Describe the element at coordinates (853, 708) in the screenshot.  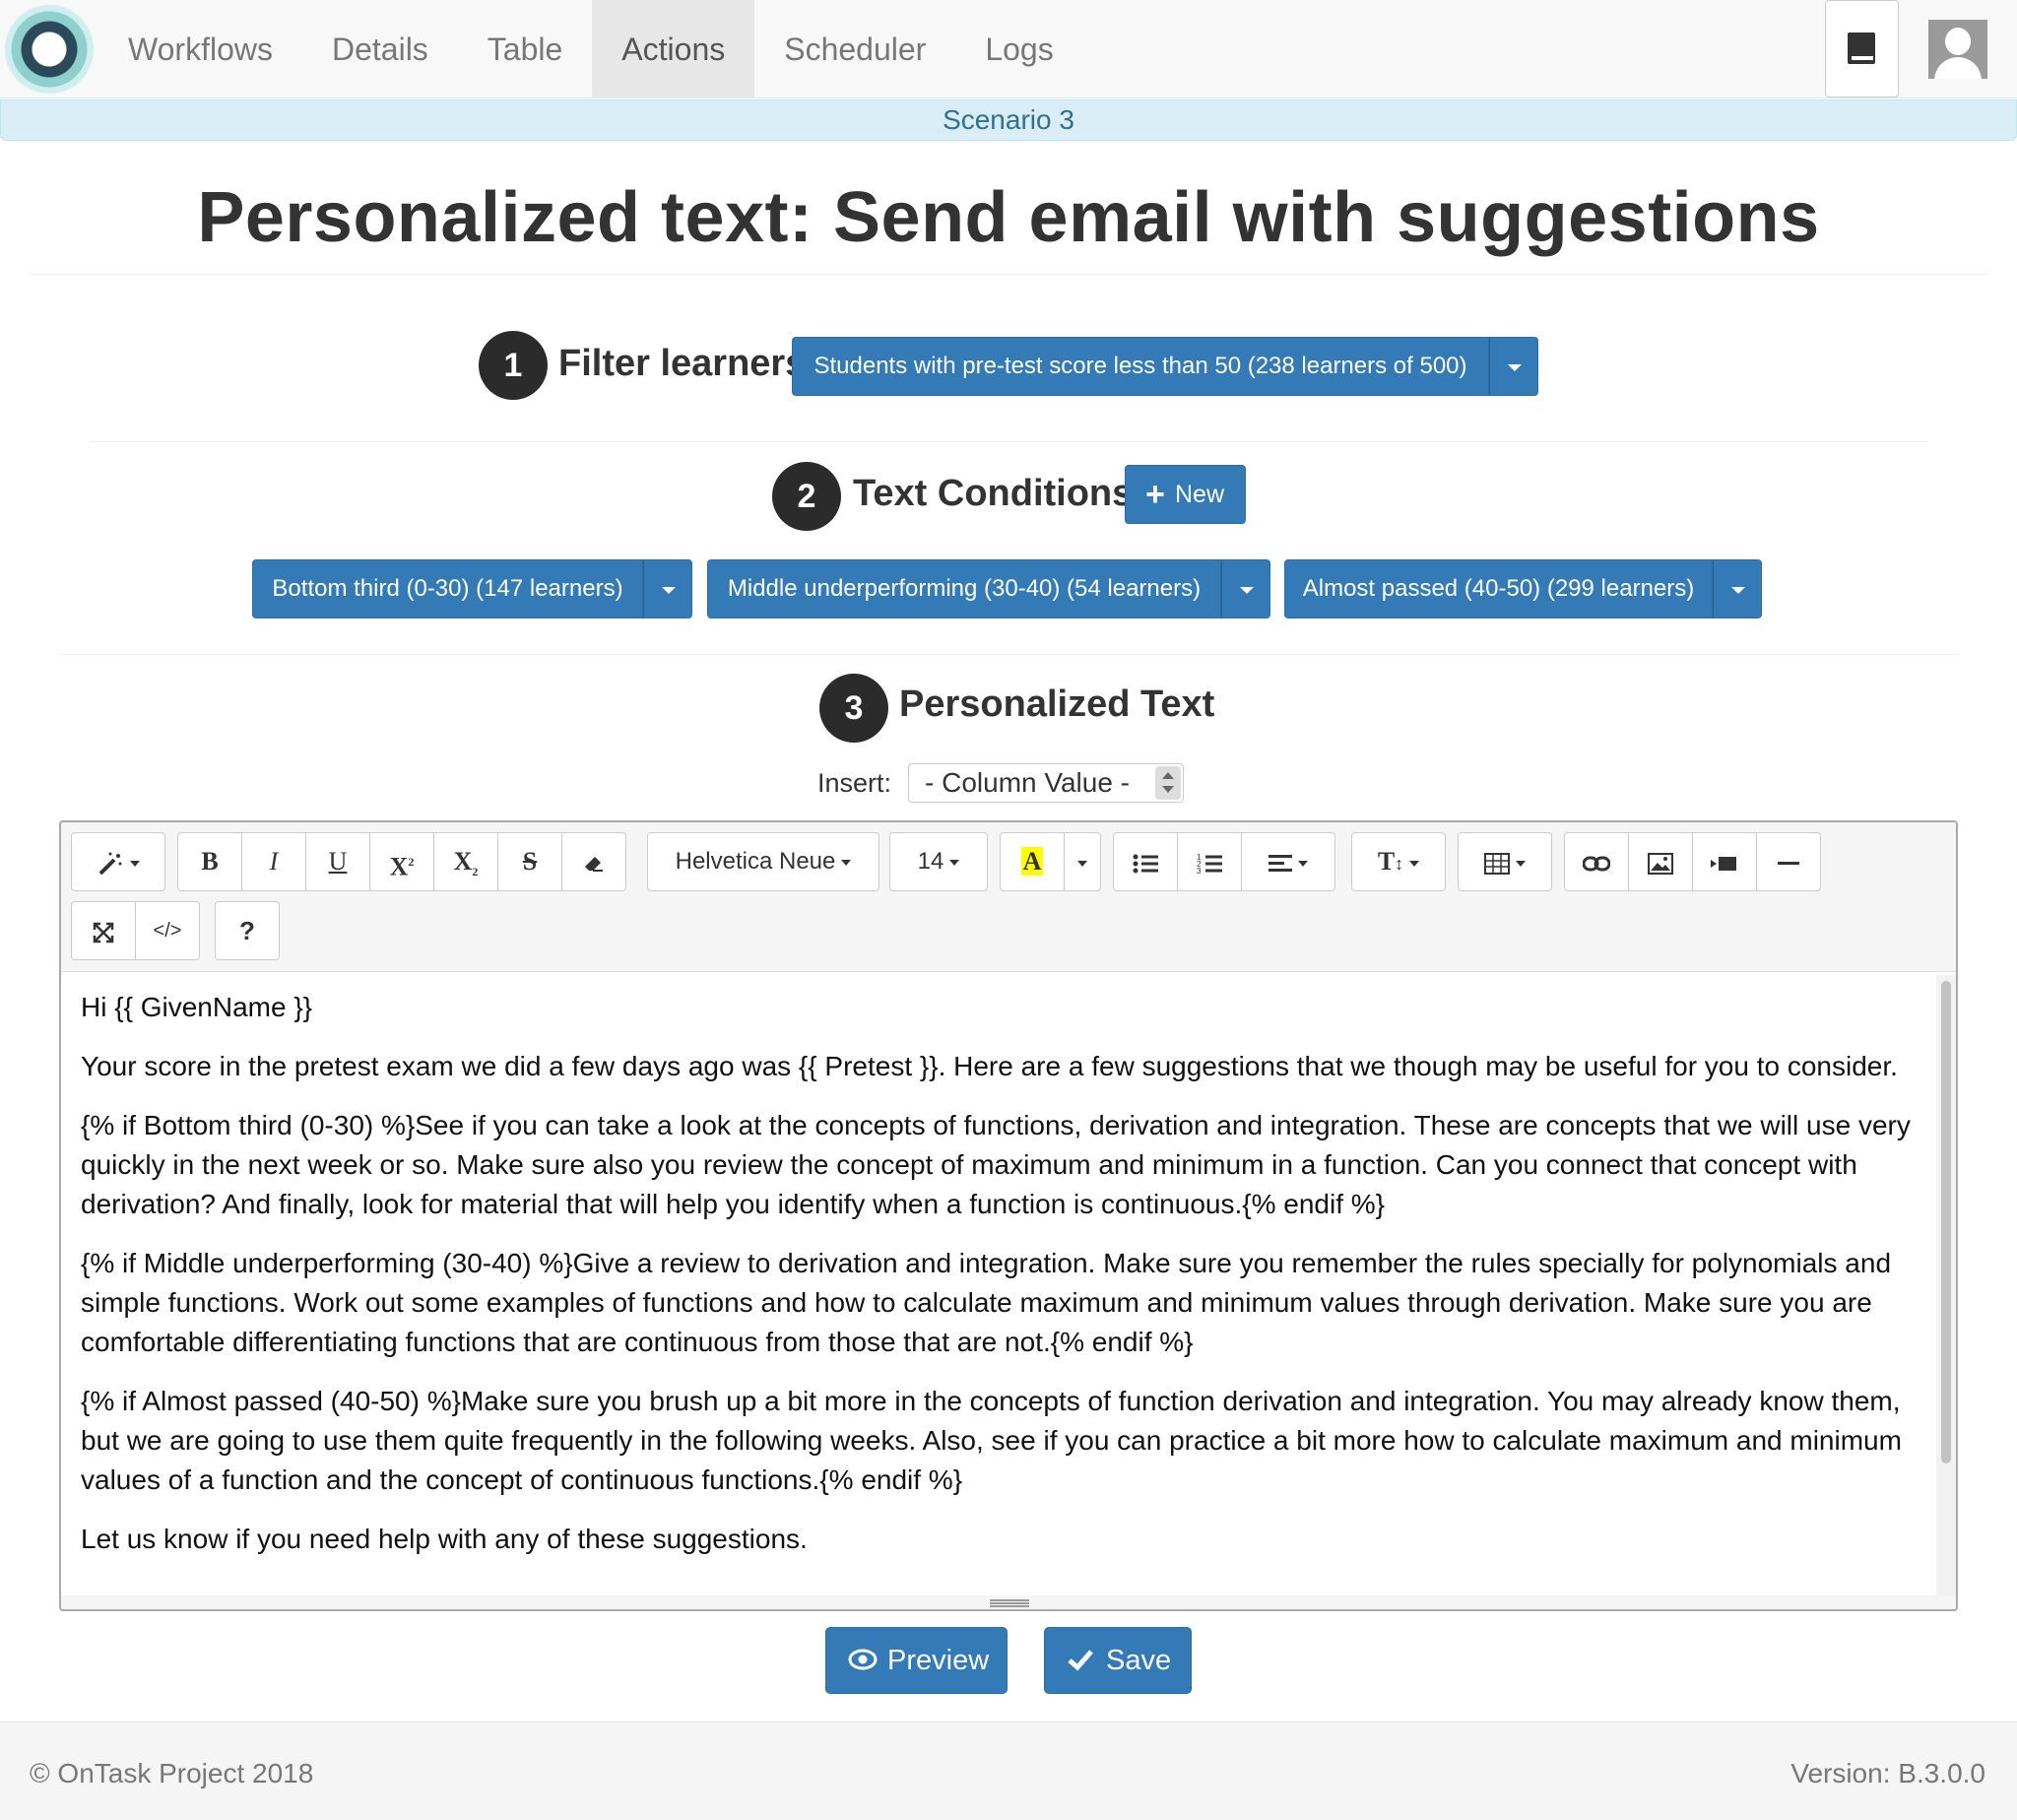
I see `step-number-3: 3` at that location.